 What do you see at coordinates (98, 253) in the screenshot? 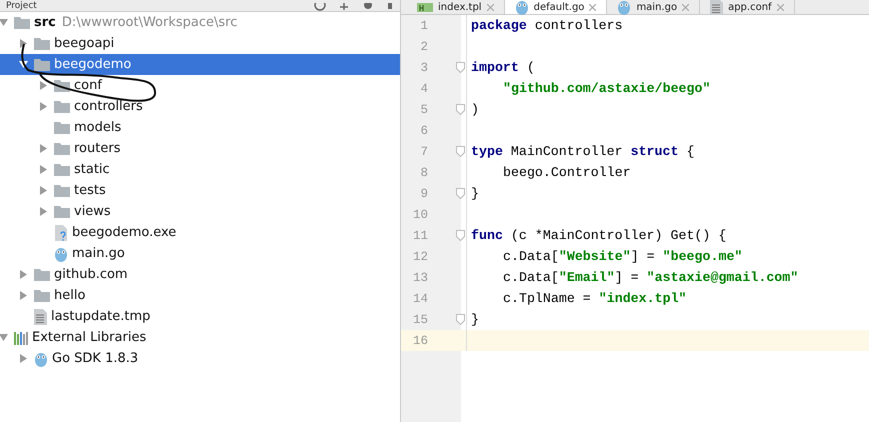
I see `tree-item-label: main.go` at bounding box center [98, 253].